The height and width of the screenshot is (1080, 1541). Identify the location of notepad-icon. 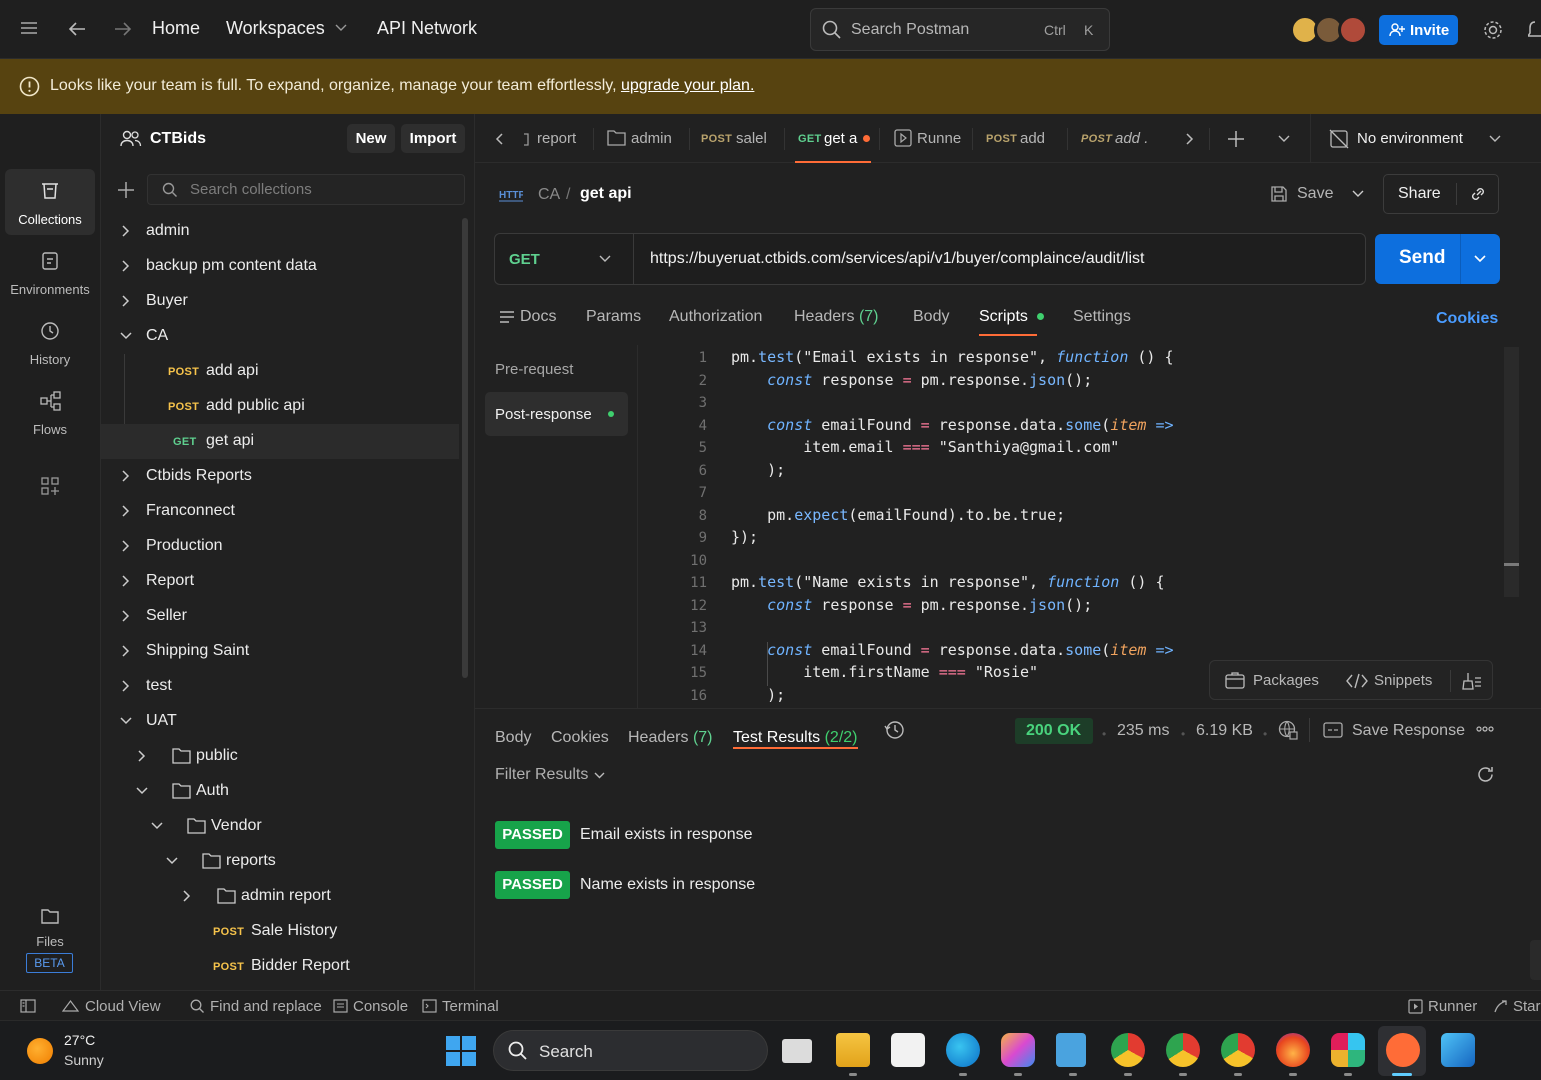
(1071, 1050).